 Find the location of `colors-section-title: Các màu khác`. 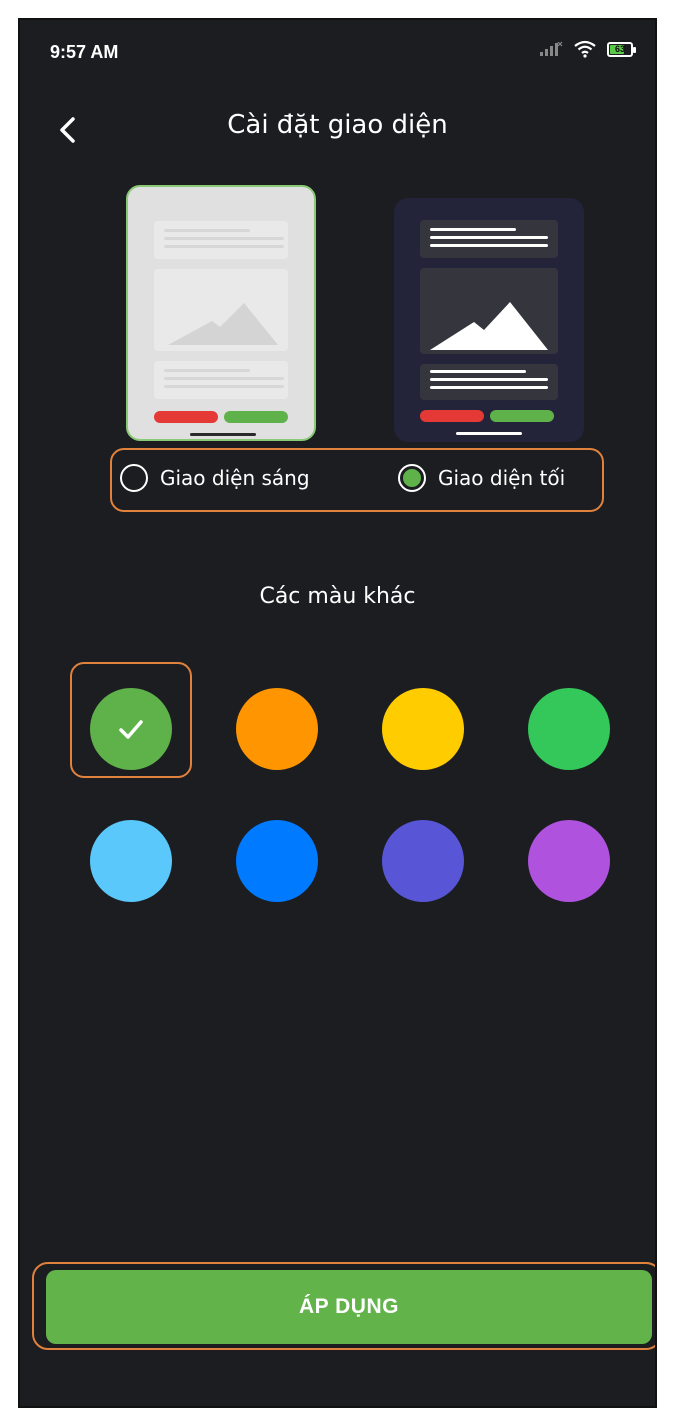

colors-section-title: Các màu khác is located at coordinates (337, 596).